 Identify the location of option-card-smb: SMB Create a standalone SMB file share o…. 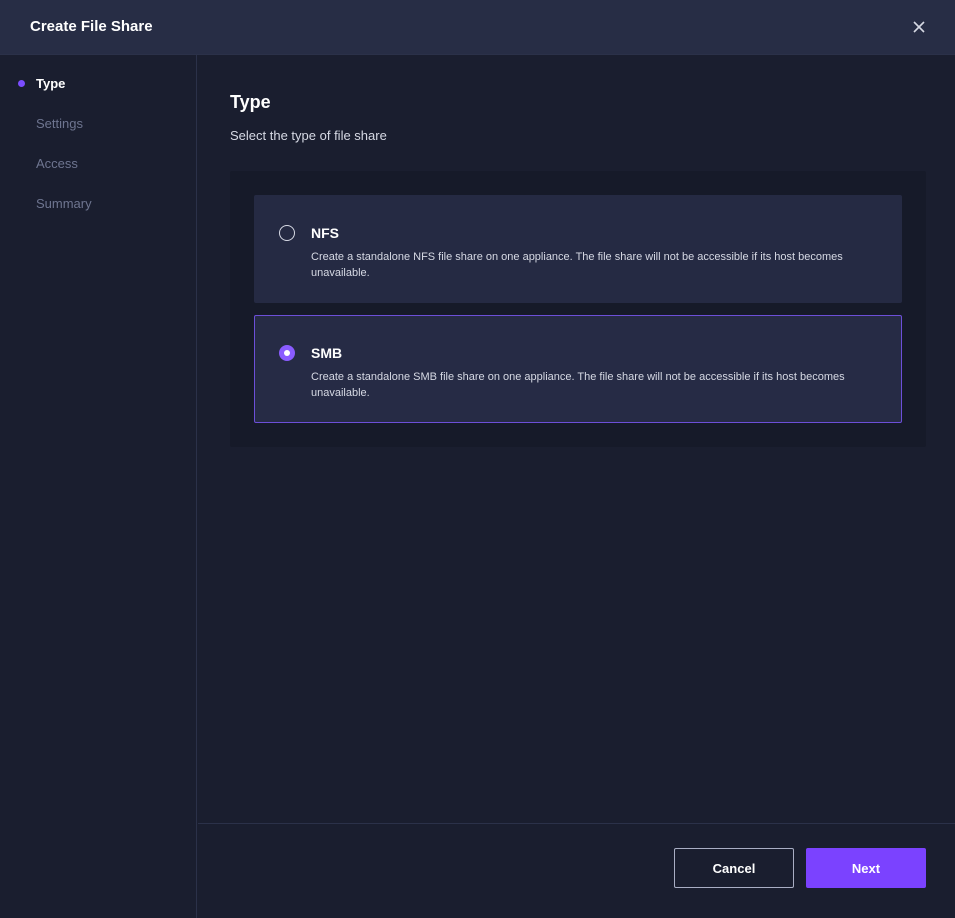
(578, 369).